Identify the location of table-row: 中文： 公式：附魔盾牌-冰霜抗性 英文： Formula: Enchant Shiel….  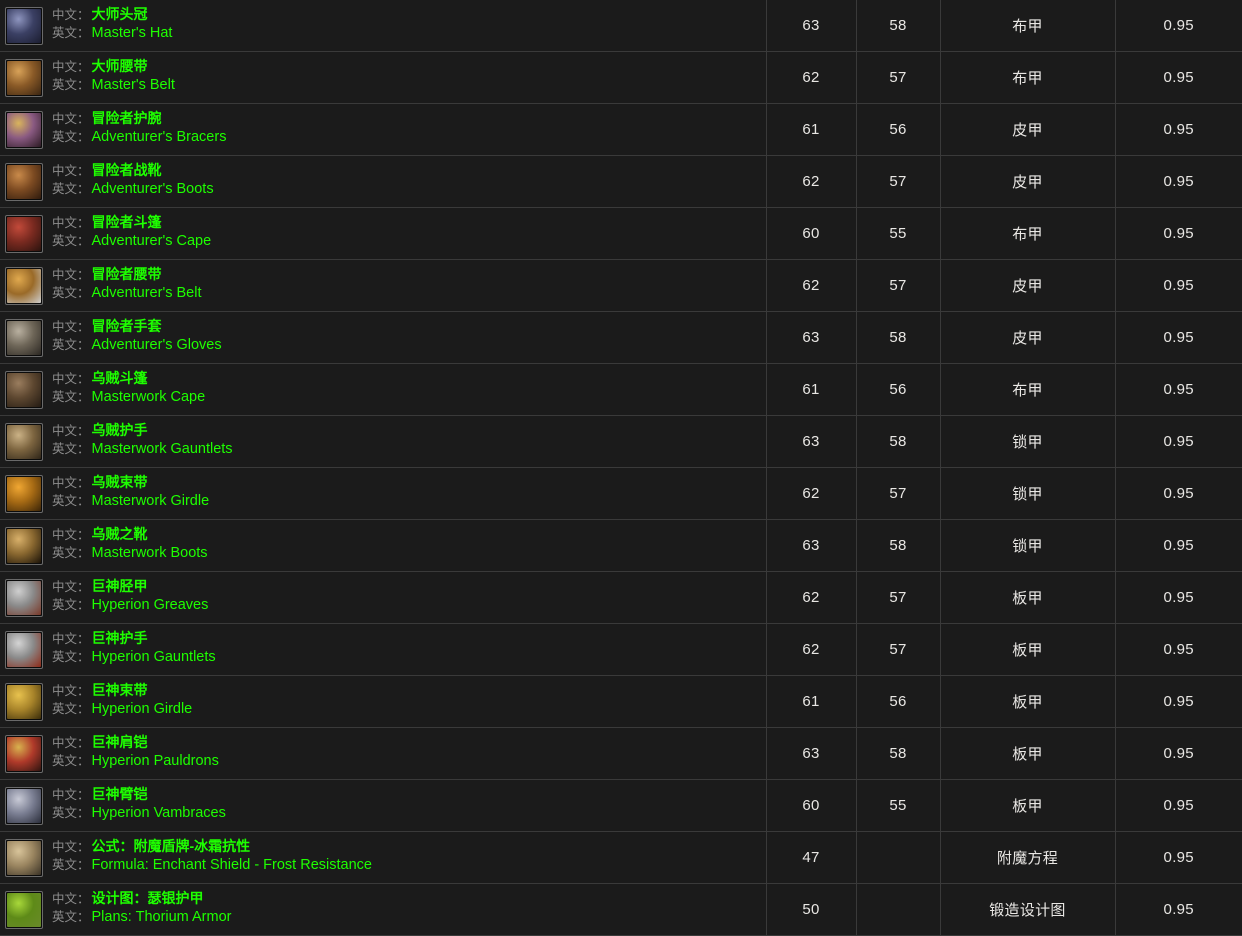
(621, 857).